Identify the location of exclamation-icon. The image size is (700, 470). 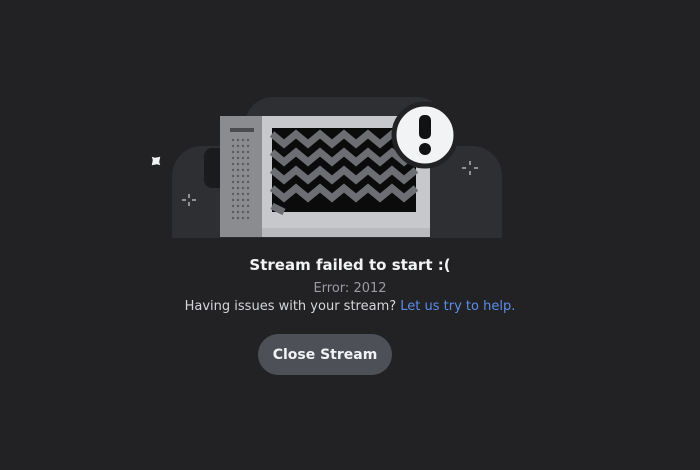
(425, 135).